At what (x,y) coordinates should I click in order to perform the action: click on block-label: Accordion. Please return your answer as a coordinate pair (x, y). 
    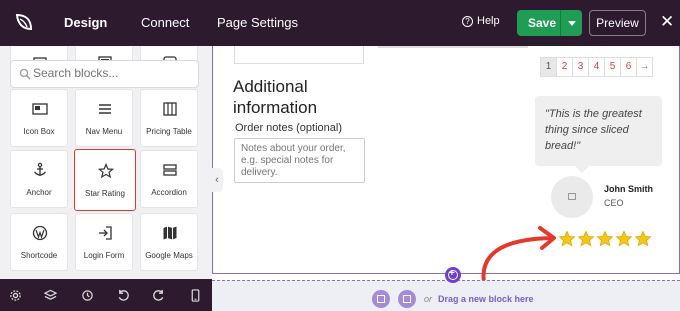
    Looking at the image, I should click on (169, 192).